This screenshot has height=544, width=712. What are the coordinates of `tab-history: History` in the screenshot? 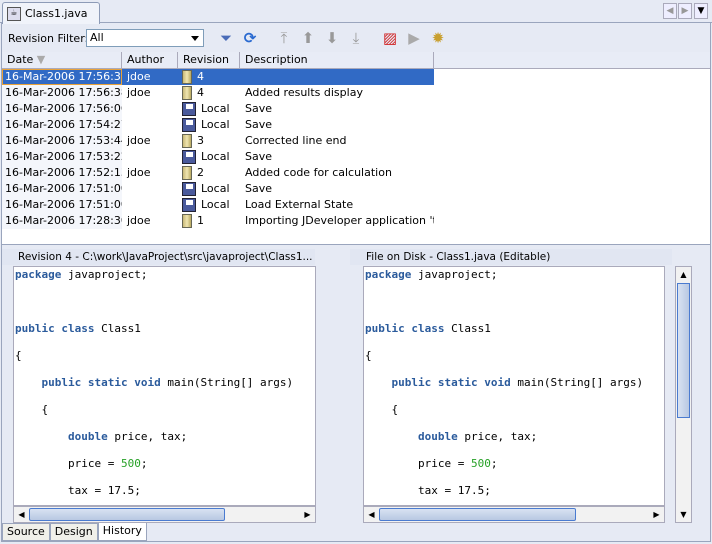 It's located at (122, 532).